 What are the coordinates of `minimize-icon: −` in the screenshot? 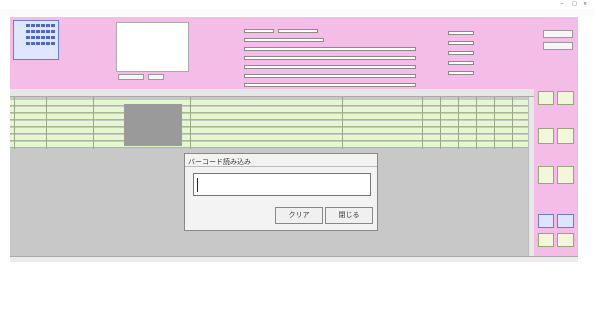 It's located at (562, 4).